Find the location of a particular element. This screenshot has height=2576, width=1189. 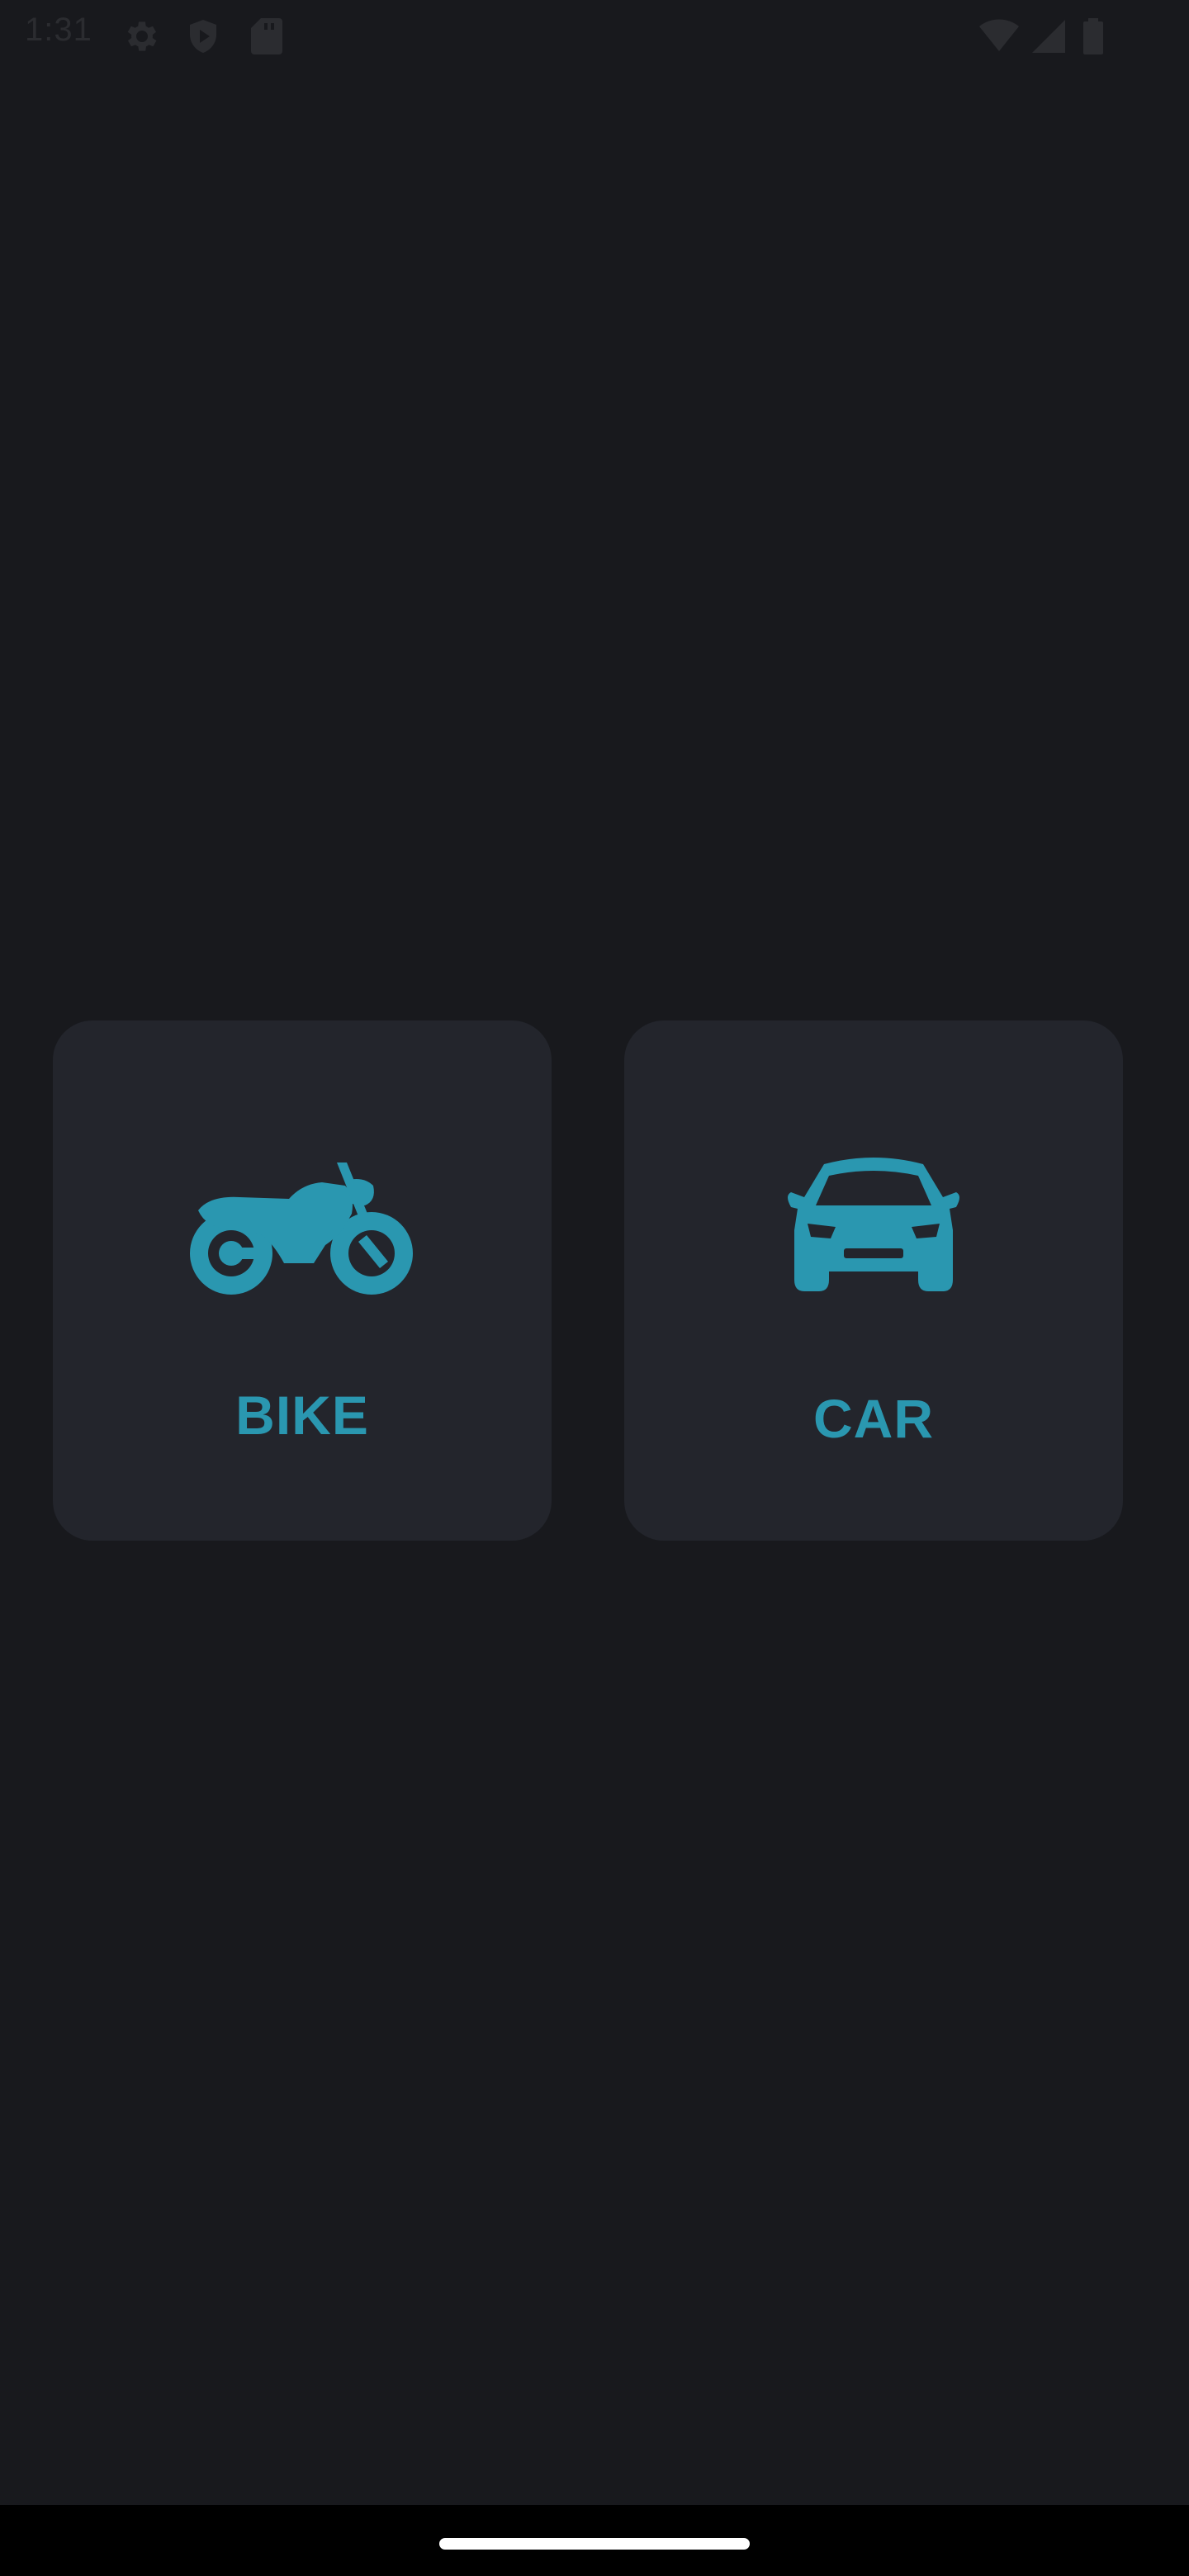

sd-card-icon is located at coordinates (266, 36).